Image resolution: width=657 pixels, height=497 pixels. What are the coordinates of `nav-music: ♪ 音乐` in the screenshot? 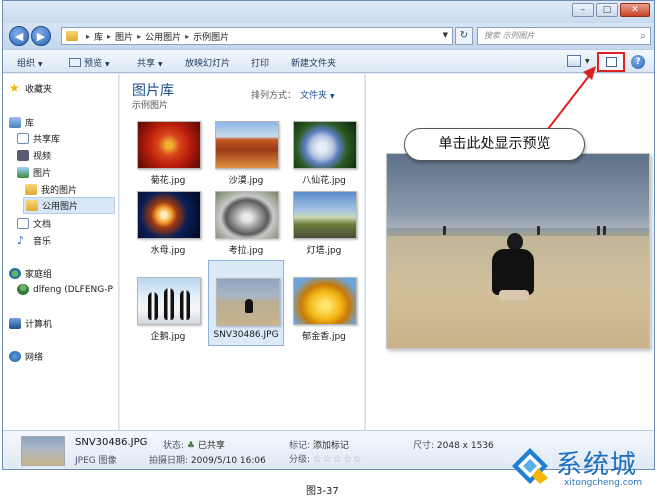 It's located at (34, 240).